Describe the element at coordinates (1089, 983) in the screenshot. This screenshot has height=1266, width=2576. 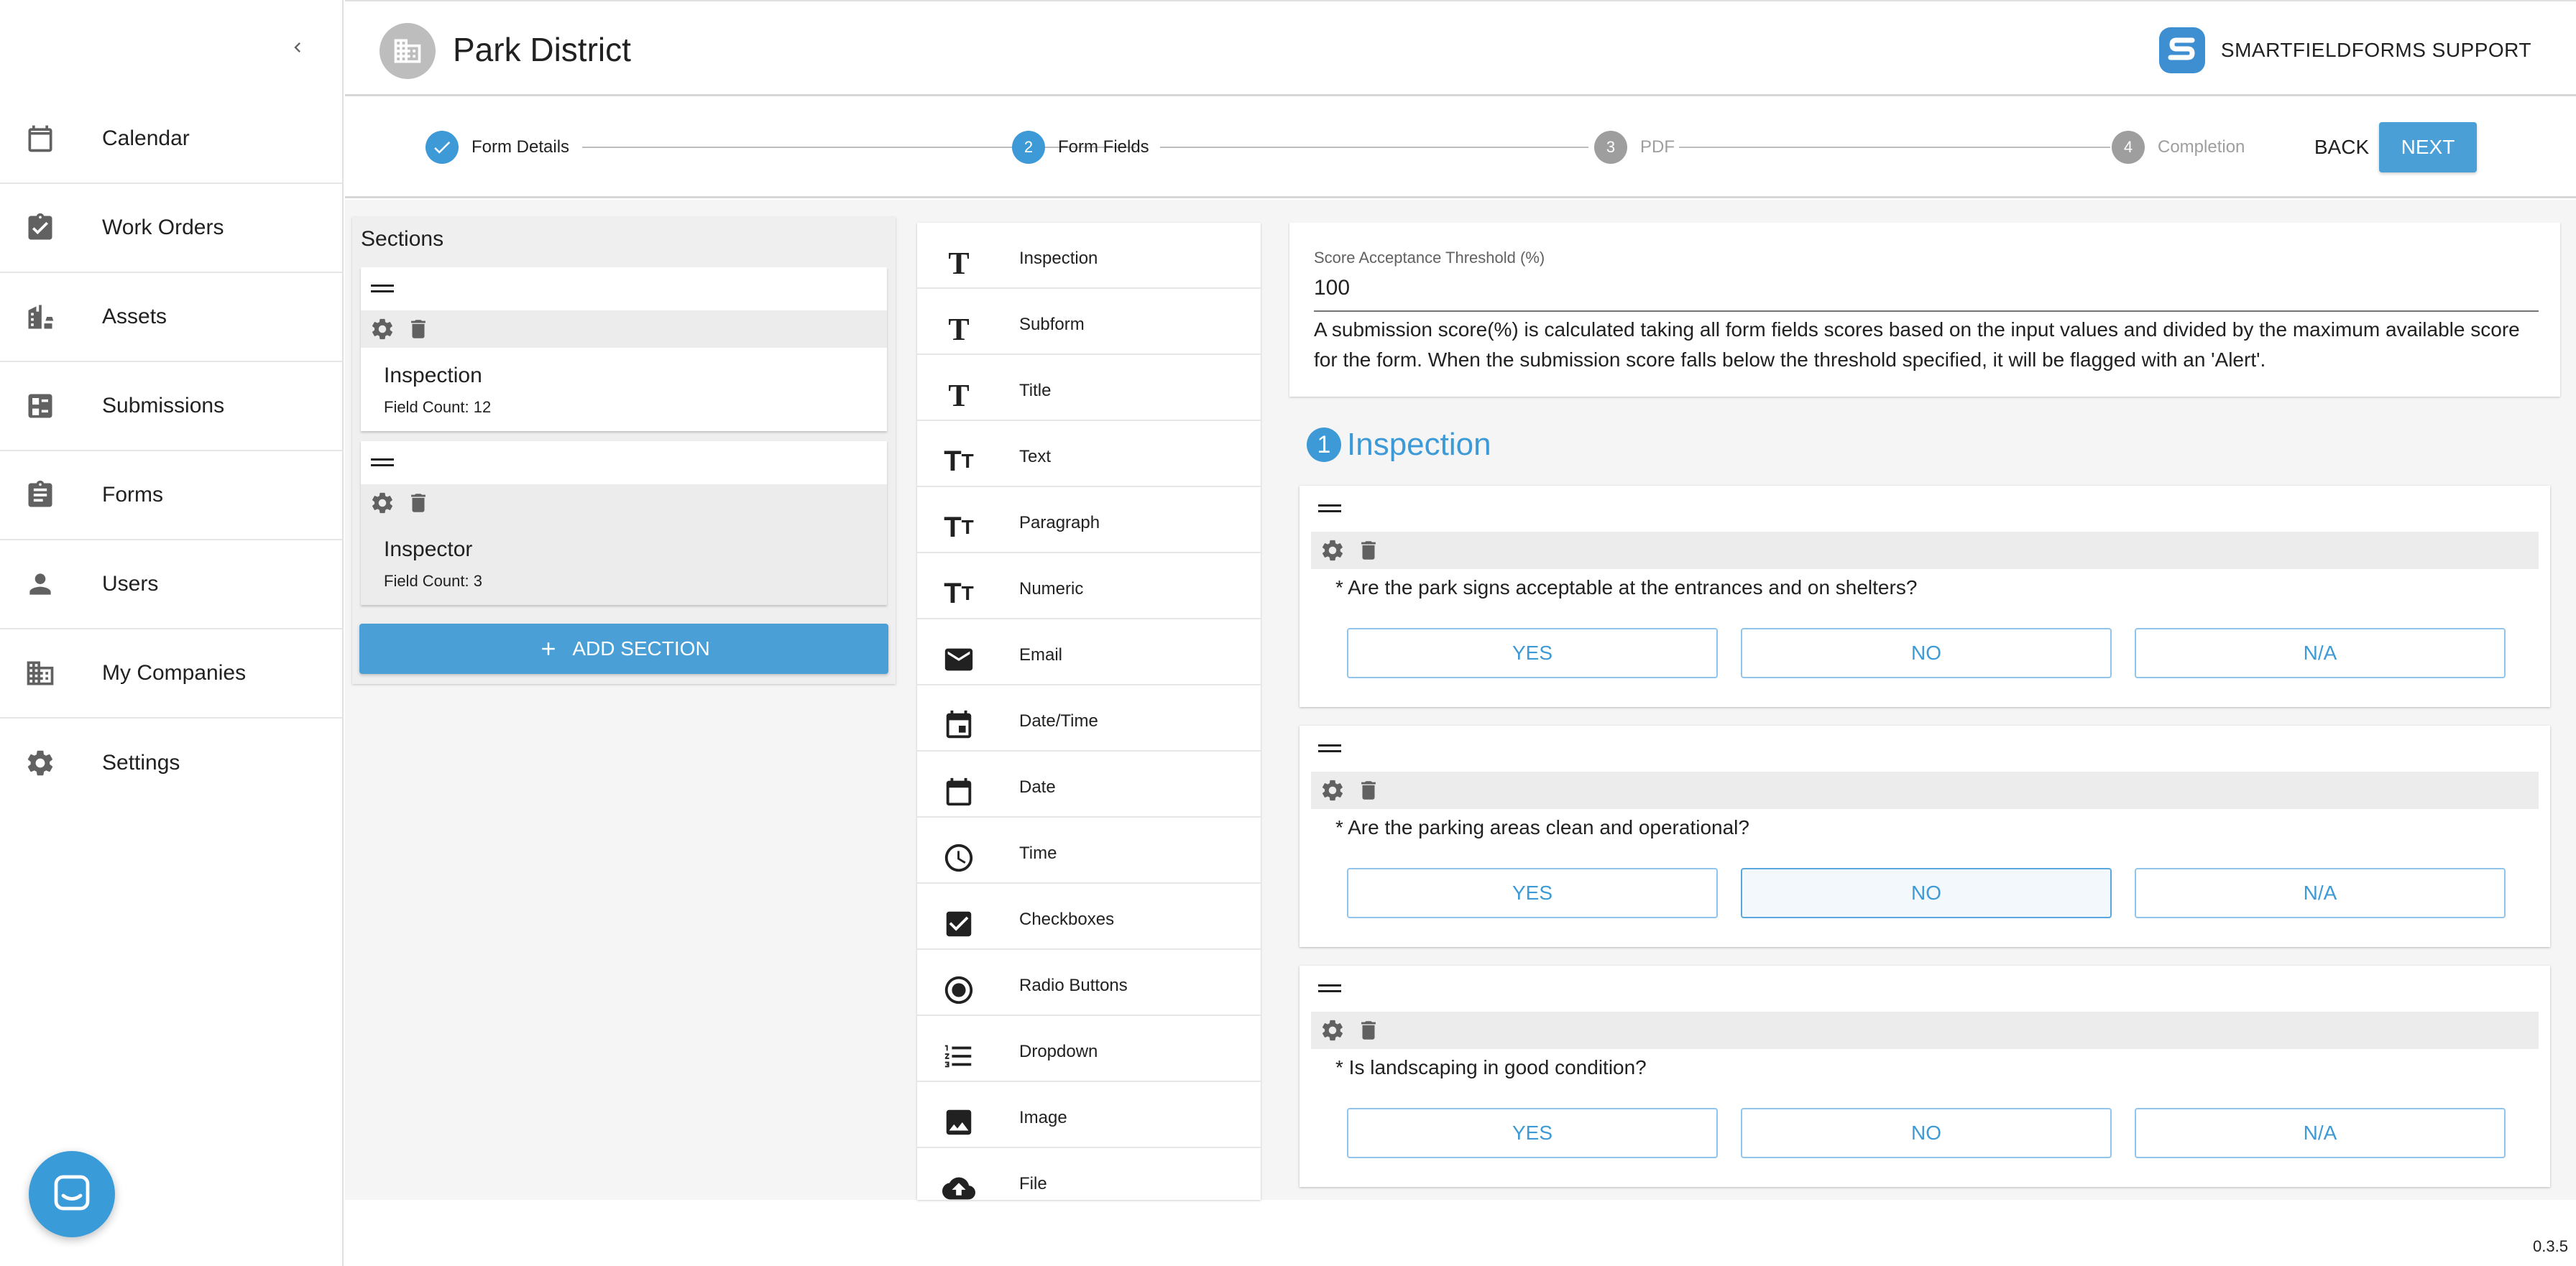
I see `palette-item-radio-buttons: Radio Buttons` at that location.